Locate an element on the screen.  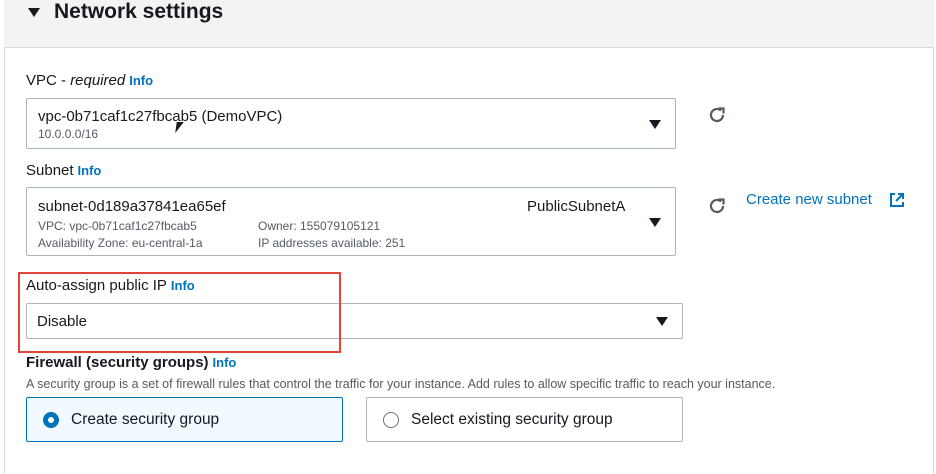
firewall-label-text: Firewall (security groups) is located at coordinates (117, 362).